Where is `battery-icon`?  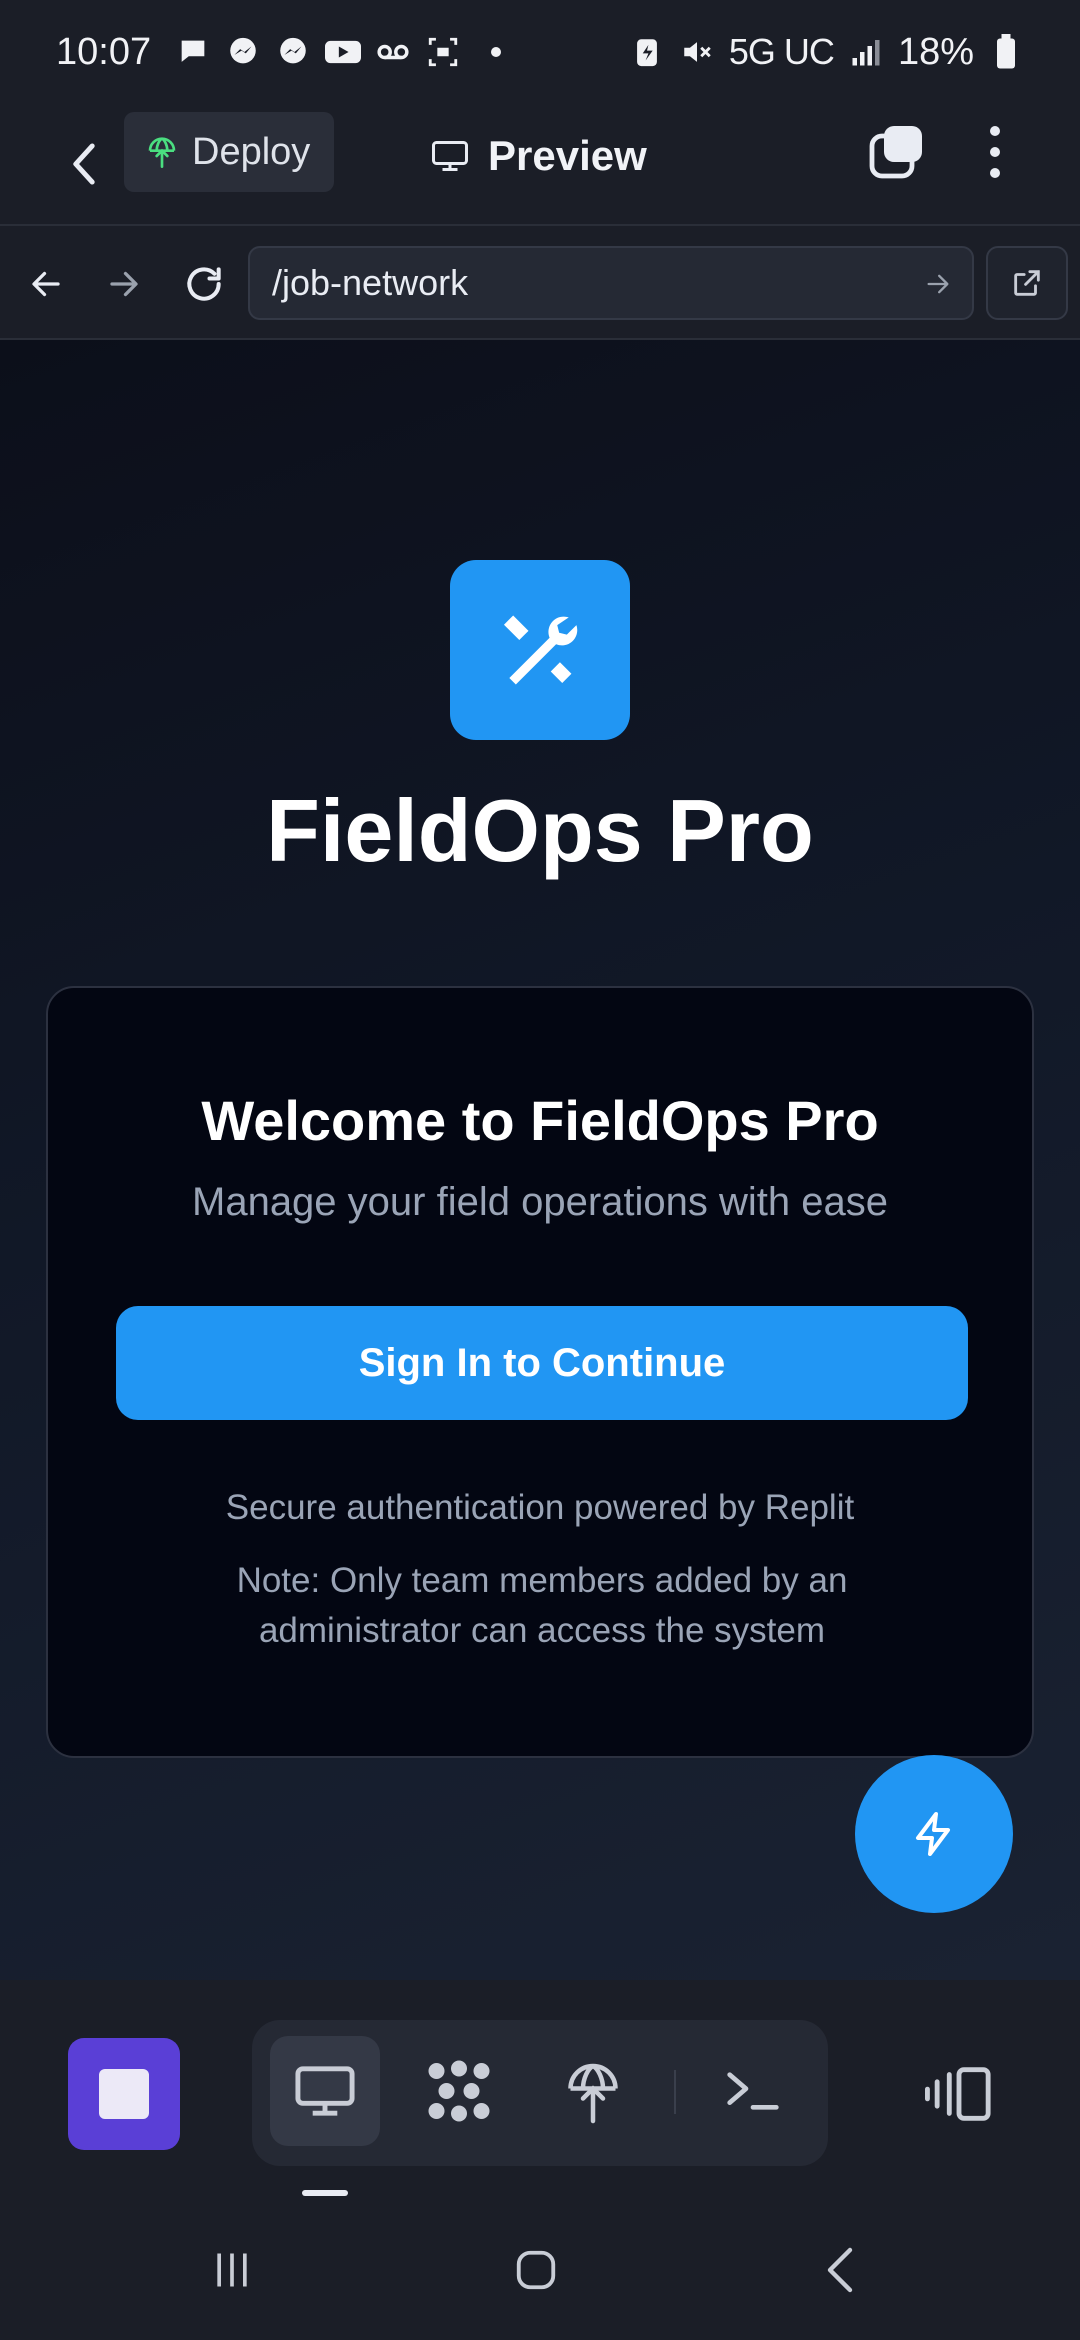
battery-icon is located at coordinates (1006, 52).